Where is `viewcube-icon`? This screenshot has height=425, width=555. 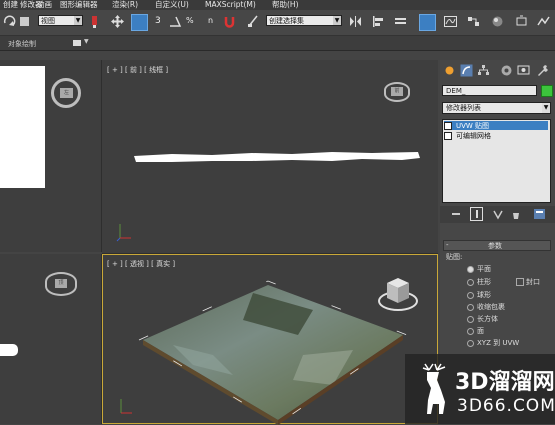
viewcube-icon is located at coordinates (398, 290).